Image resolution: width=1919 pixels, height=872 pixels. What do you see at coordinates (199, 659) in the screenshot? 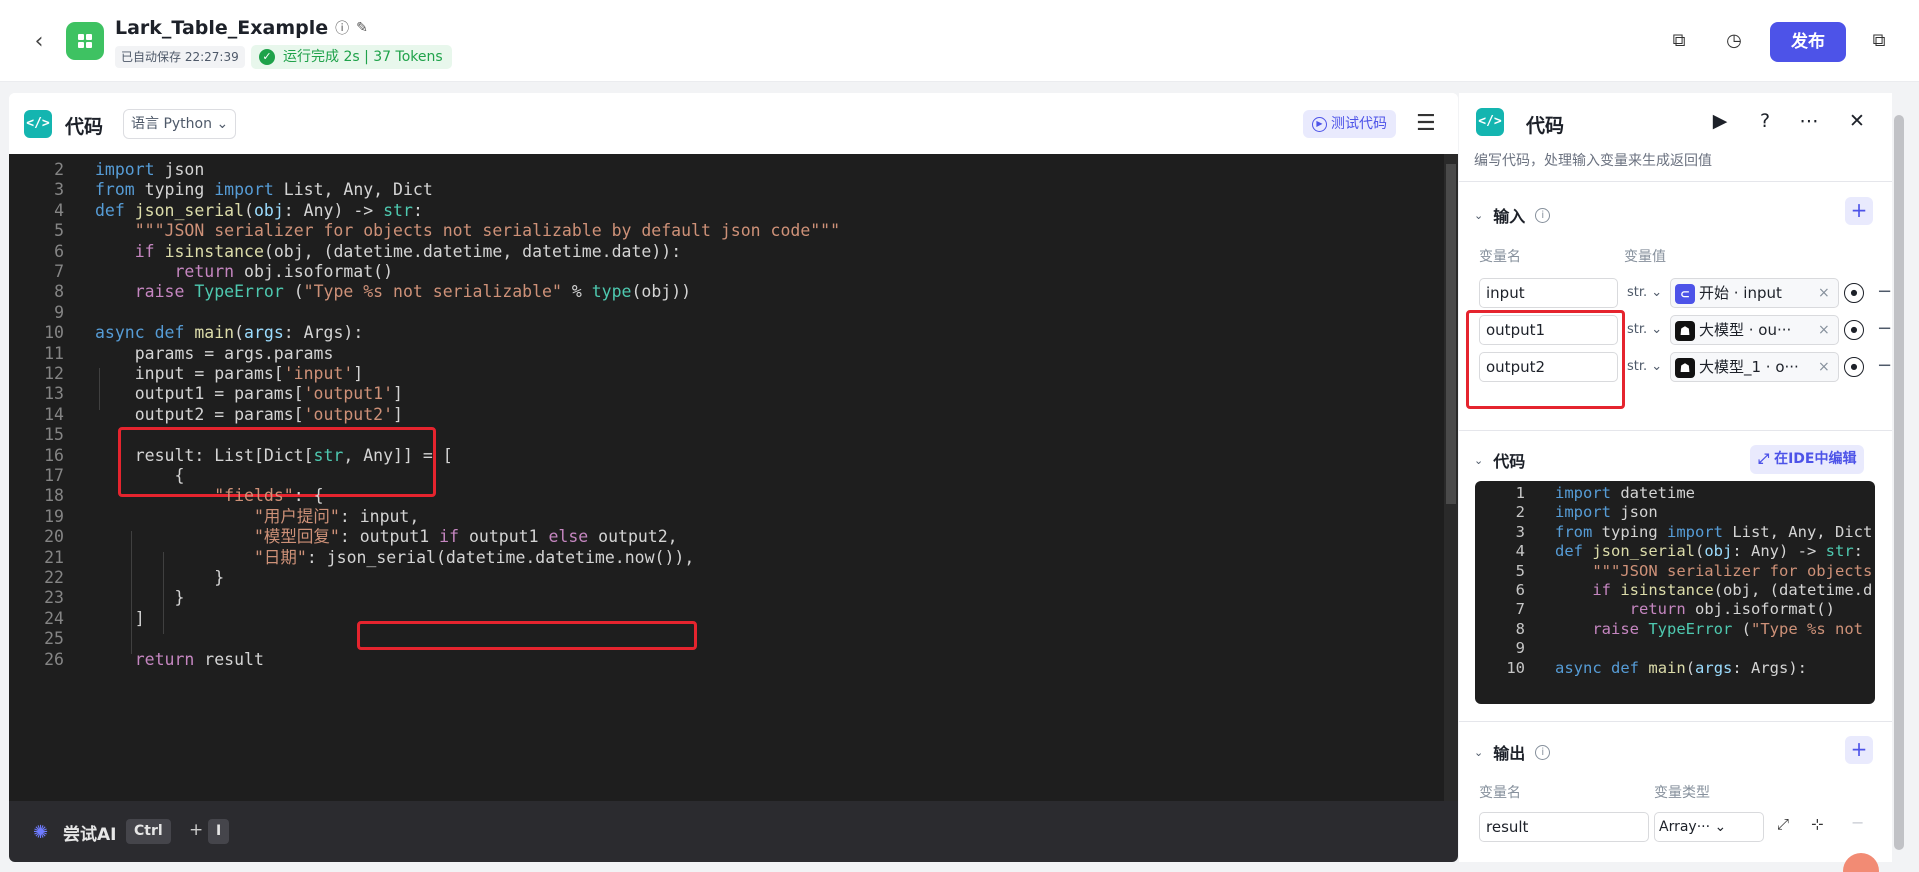
I see `line-content: return result` at bounding box center [199, 659].